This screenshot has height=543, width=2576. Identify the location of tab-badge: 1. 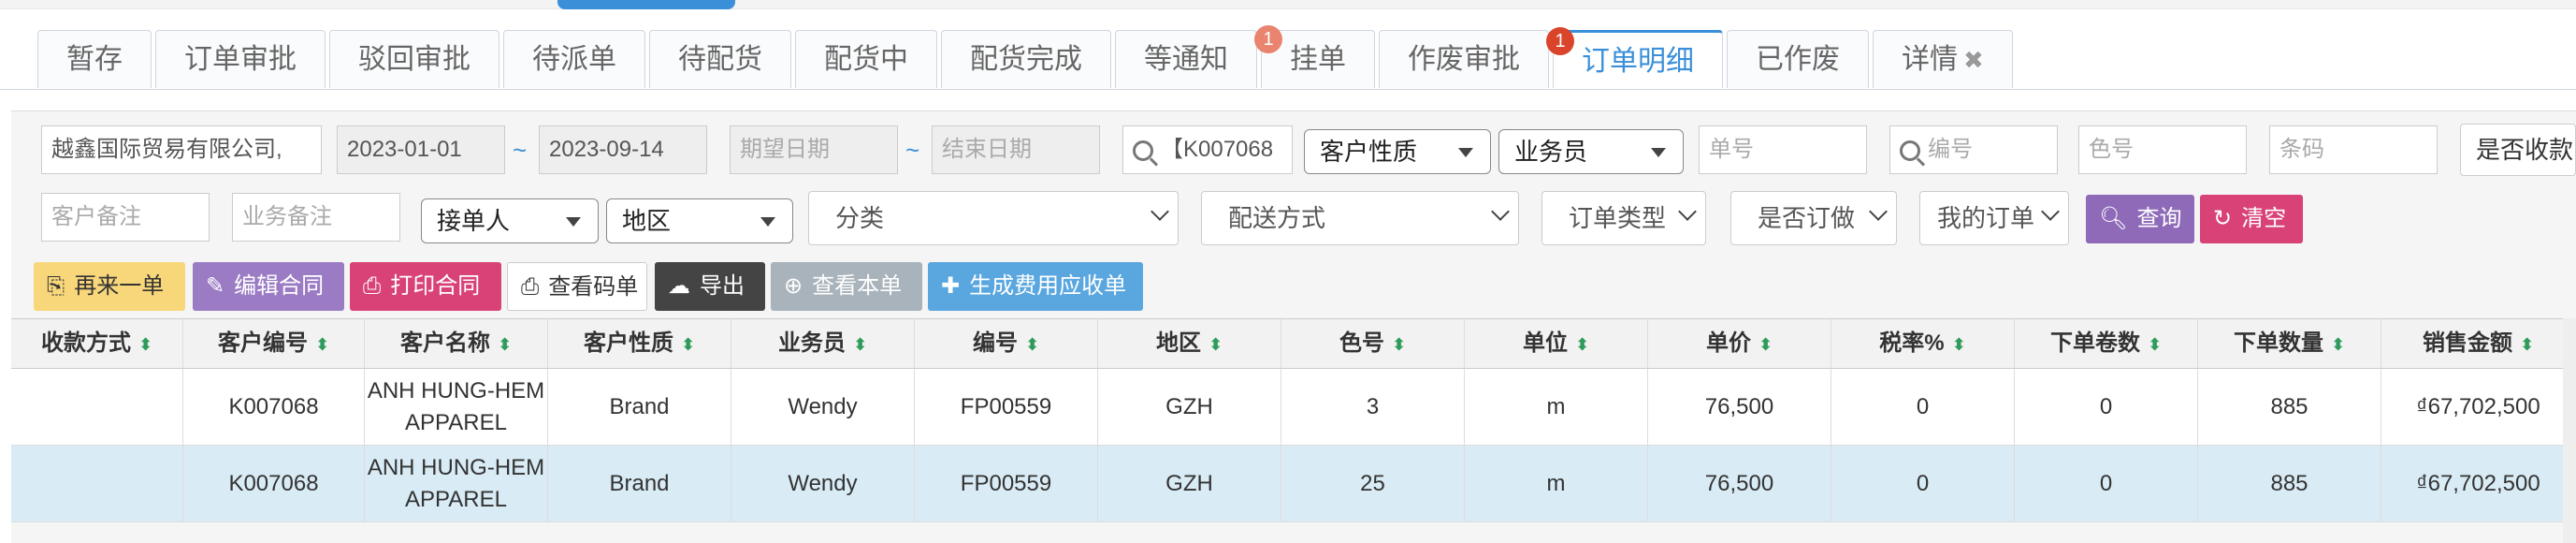
(1560, 41).